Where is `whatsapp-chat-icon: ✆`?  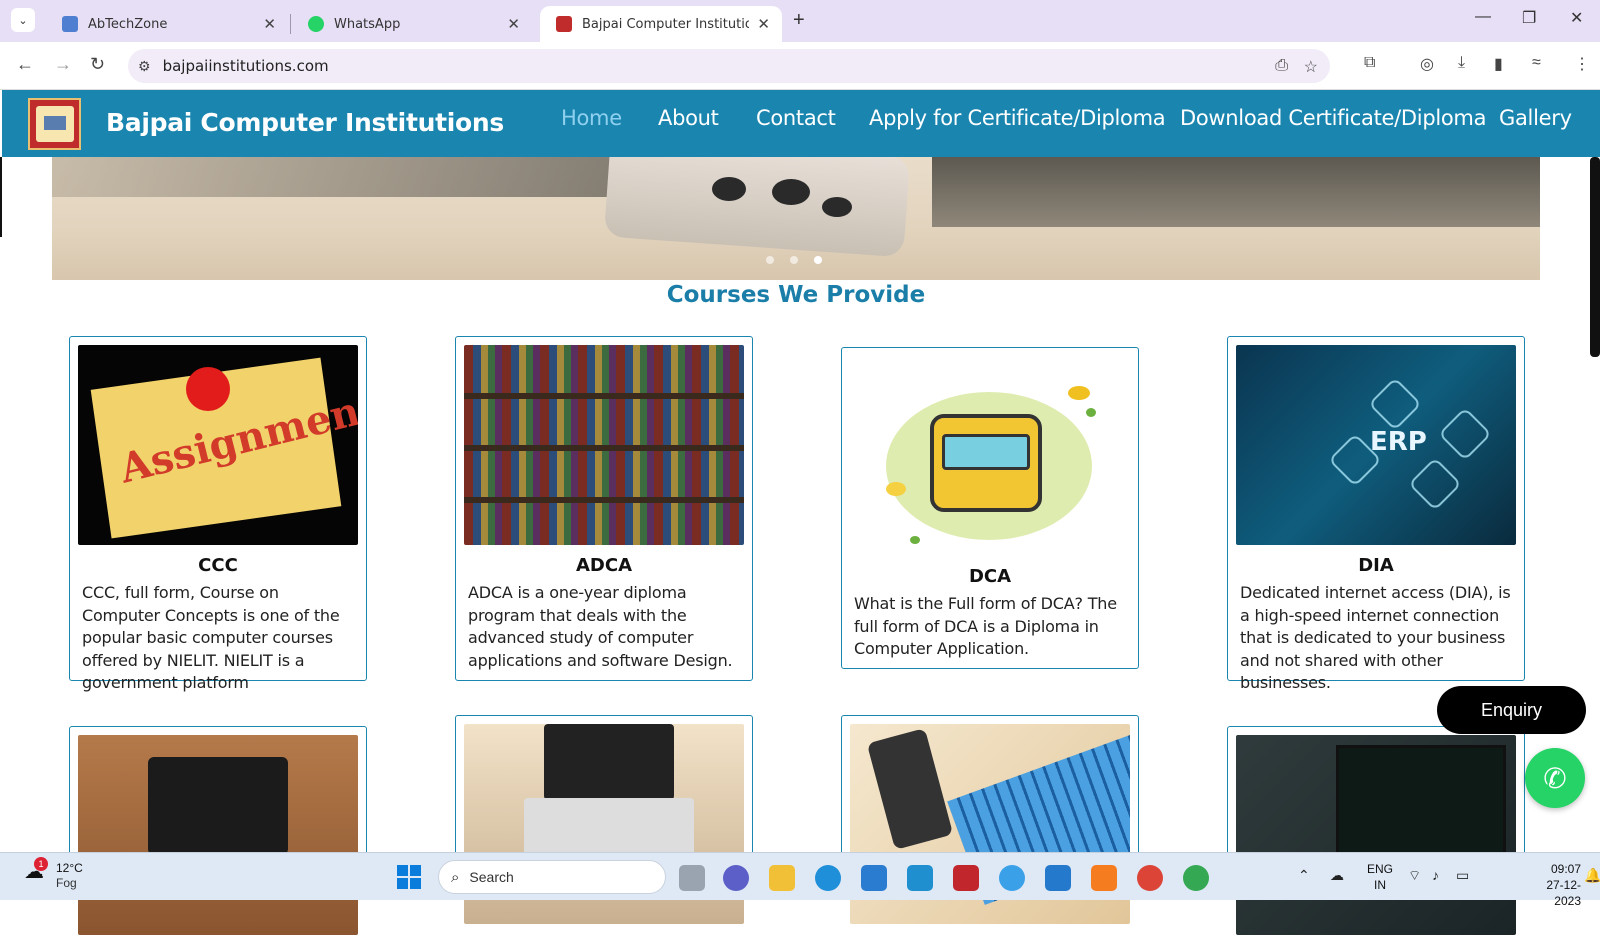
whatsapp-chat-icon: ✆ is located at coordinates (1555, 778).